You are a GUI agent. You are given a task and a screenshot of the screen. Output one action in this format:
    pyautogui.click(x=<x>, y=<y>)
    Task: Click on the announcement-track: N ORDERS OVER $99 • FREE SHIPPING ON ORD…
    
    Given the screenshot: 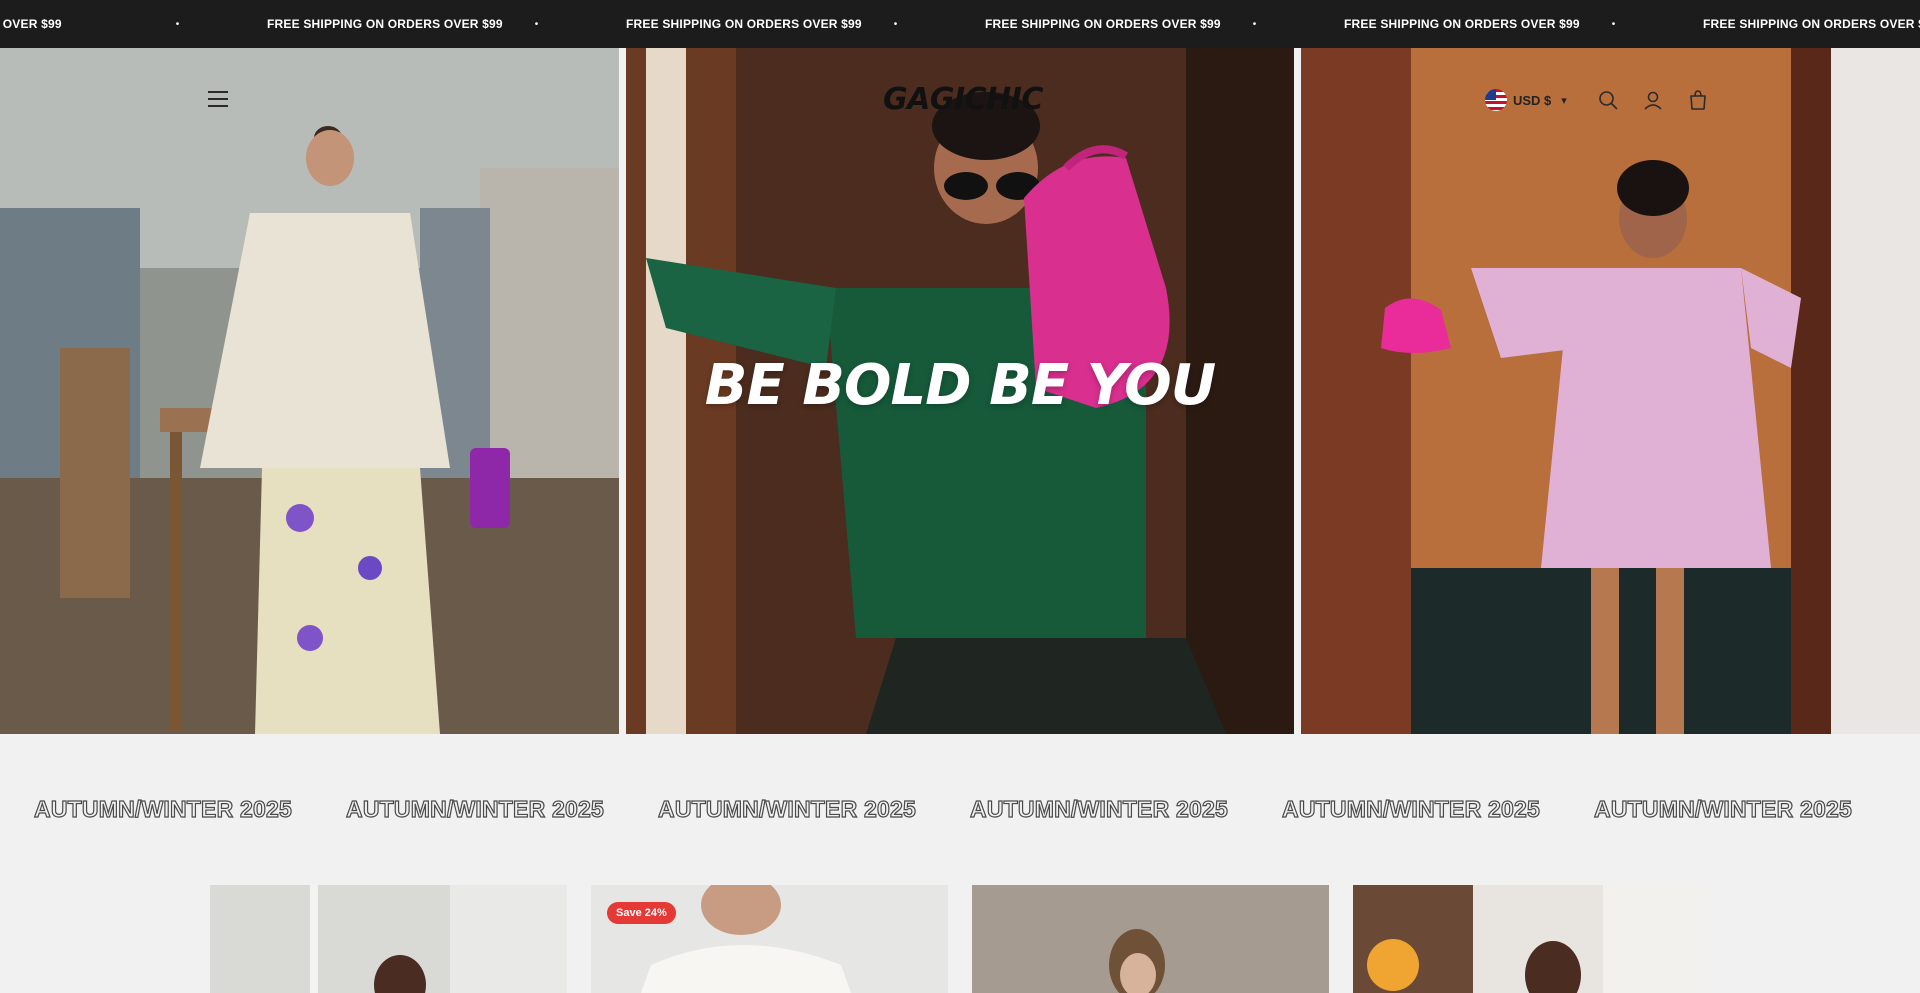 What is the action you would take?
    pyautogui.click(x=960, y=24)
    